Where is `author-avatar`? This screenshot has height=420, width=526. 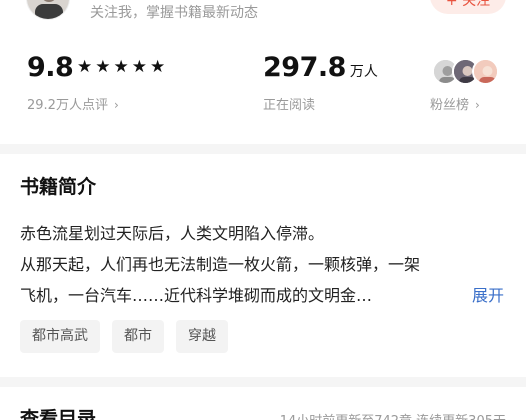
author-avatar is located at coordinates (48, 10).